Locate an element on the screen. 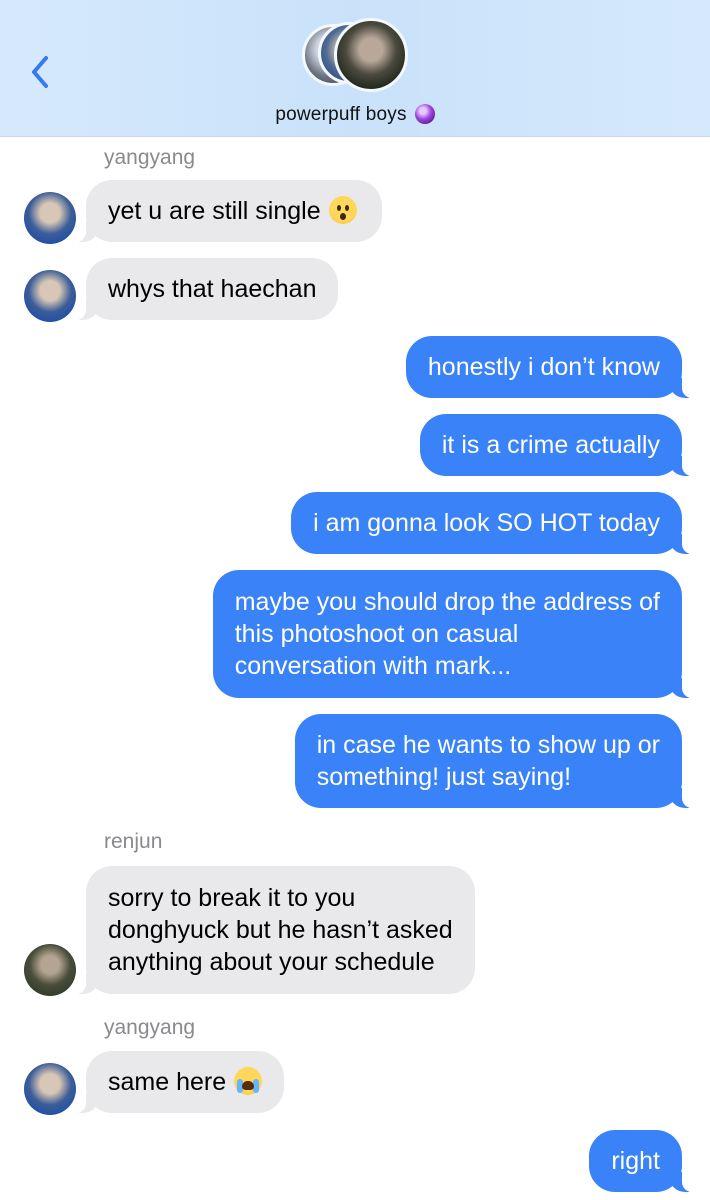 The width and height of the screenshot is (710, 1200). chat-header: powerpuff boys is located at coordinates (355, 68).